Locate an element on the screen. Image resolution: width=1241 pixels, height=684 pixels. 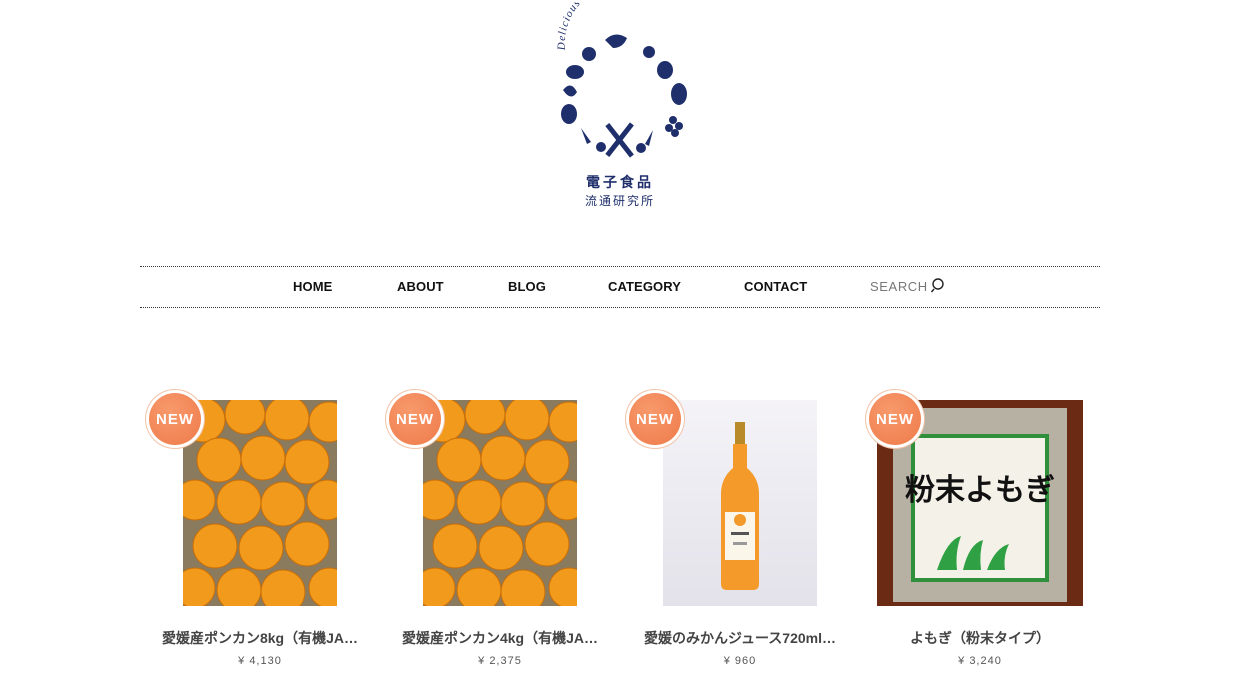
product-card: NEW 愛媛のみかんジュース720ml… ¥ 960 is located at coordinates (740, 535).